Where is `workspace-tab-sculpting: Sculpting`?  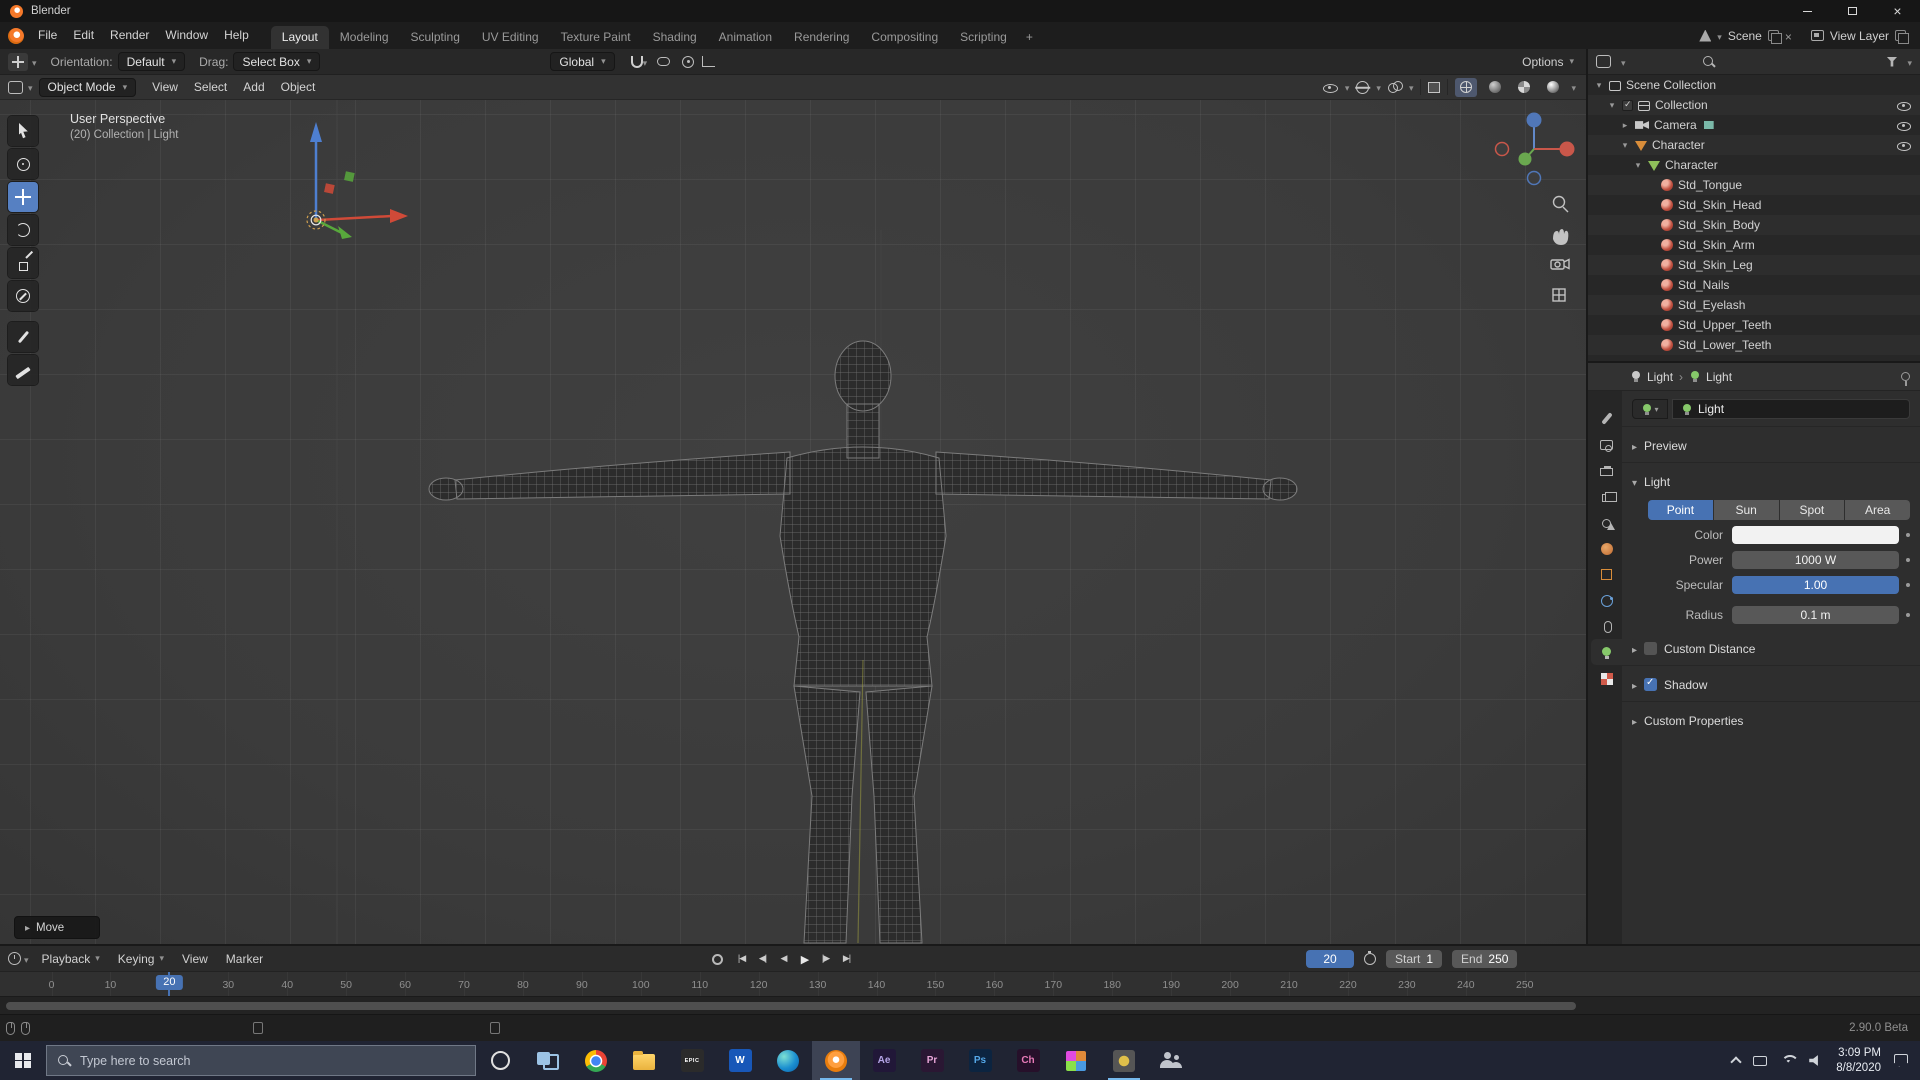 workspace-tab-sculpting: Sculpting is located at coordinates (435, 37).